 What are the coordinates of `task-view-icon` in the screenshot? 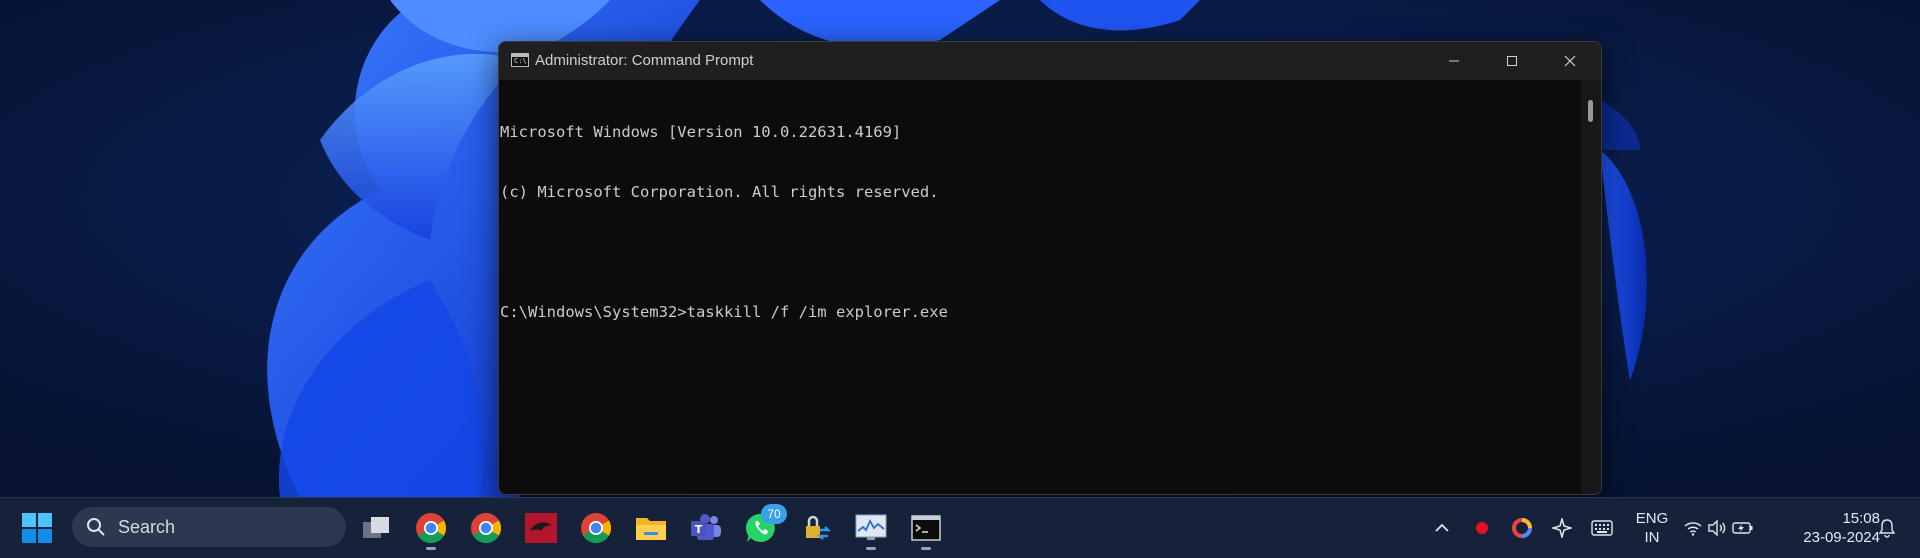 It's located at (376, 527).